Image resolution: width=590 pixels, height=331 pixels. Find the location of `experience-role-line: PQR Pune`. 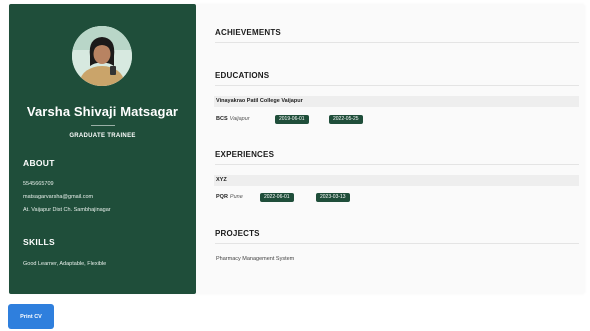

experience-role-line: PQR Pune is located at coordinates (229, 197).